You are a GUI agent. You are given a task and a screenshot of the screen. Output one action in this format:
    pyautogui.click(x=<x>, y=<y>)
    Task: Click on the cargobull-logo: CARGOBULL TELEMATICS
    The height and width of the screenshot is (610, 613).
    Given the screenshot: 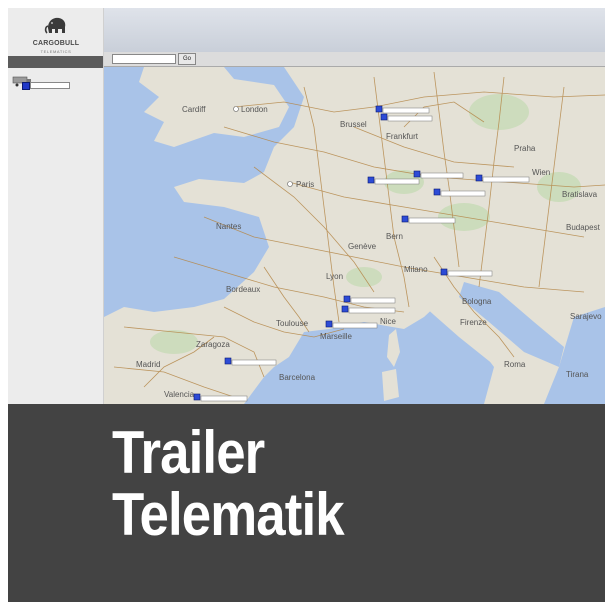 What is the action you would take?
    pyautogui.click(x=56, y=34)
    